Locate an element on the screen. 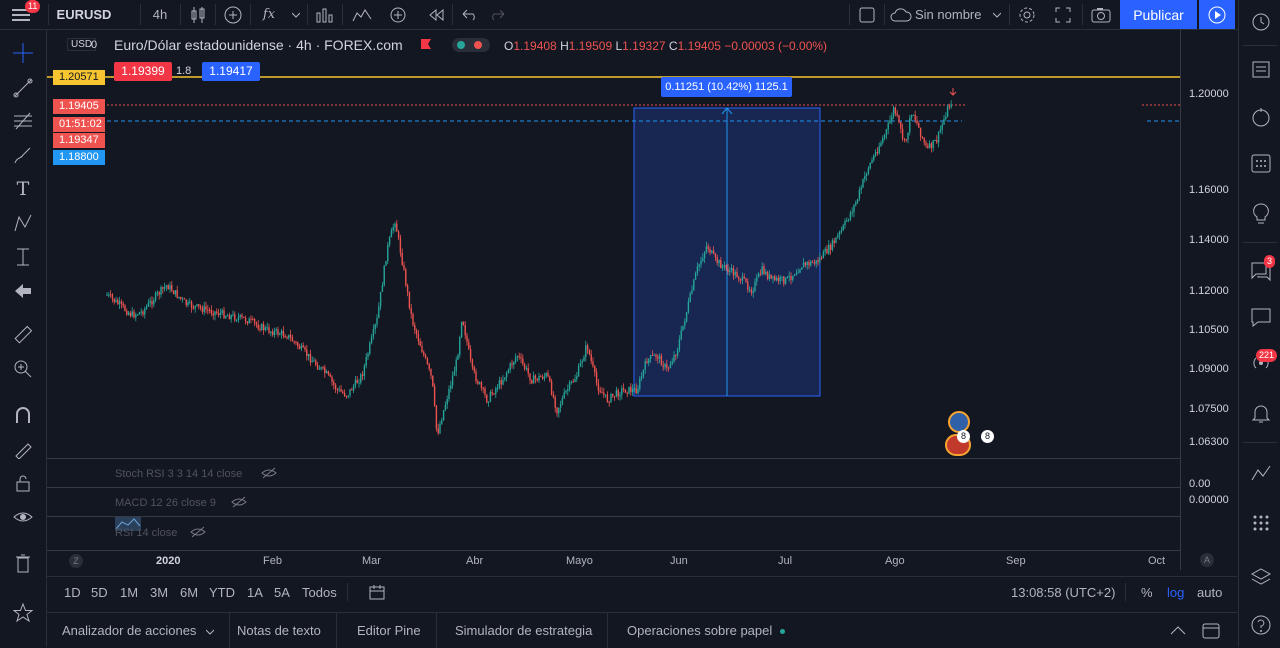  auto-toggle: auto is located at coordinates (1209, 592).